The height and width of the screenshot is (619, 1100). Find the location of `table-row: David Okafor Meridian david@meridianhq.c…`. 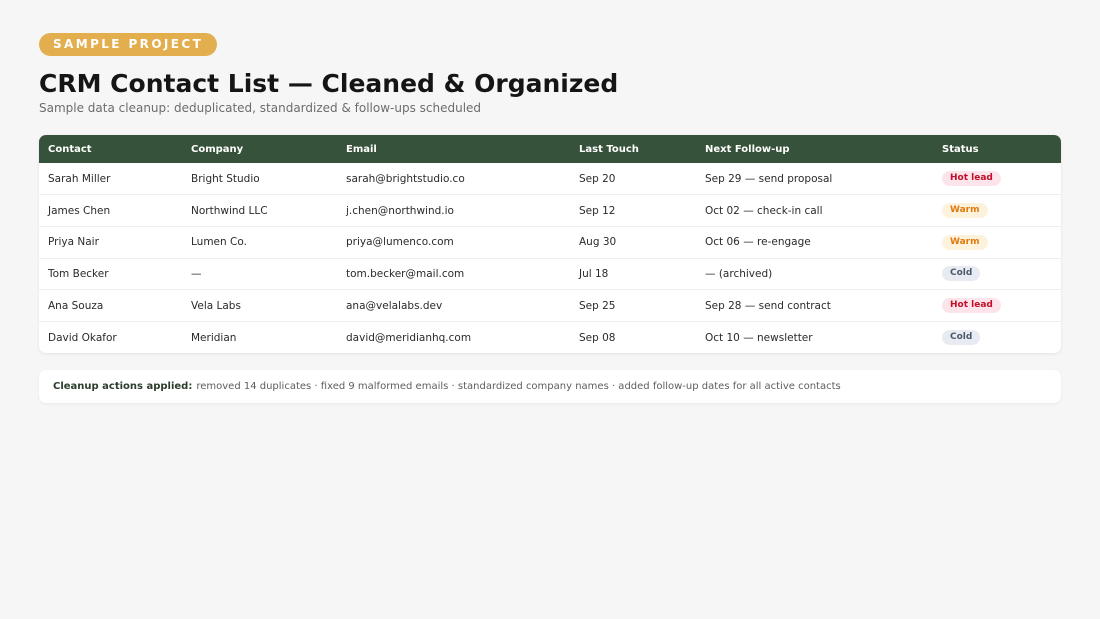

table-row: David Okafor Meridian david@meridianhq.c… is located at coordinates (550, 337).